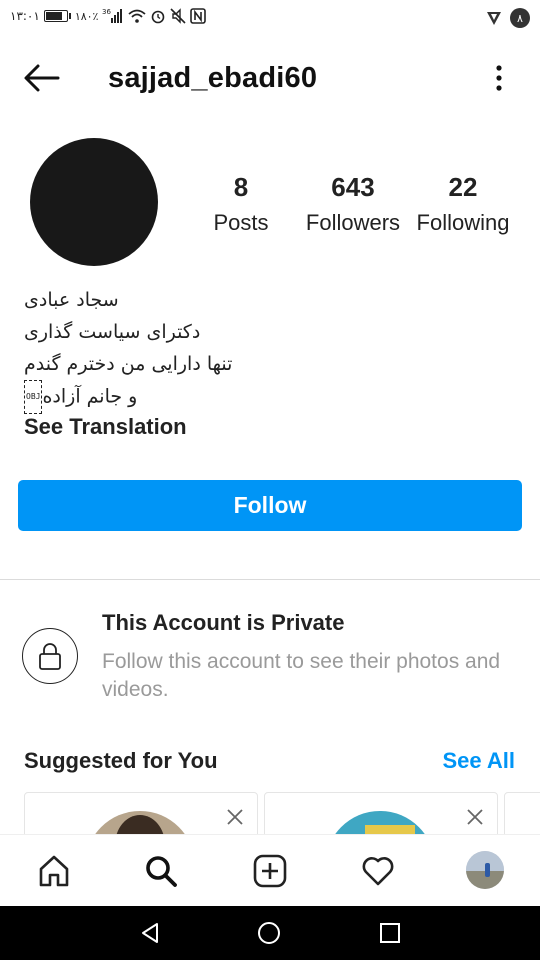  What do you see at coordinates (270, 505) in the screenshot?
I see `follow-button: Follow` at bounding box center [270, 505].